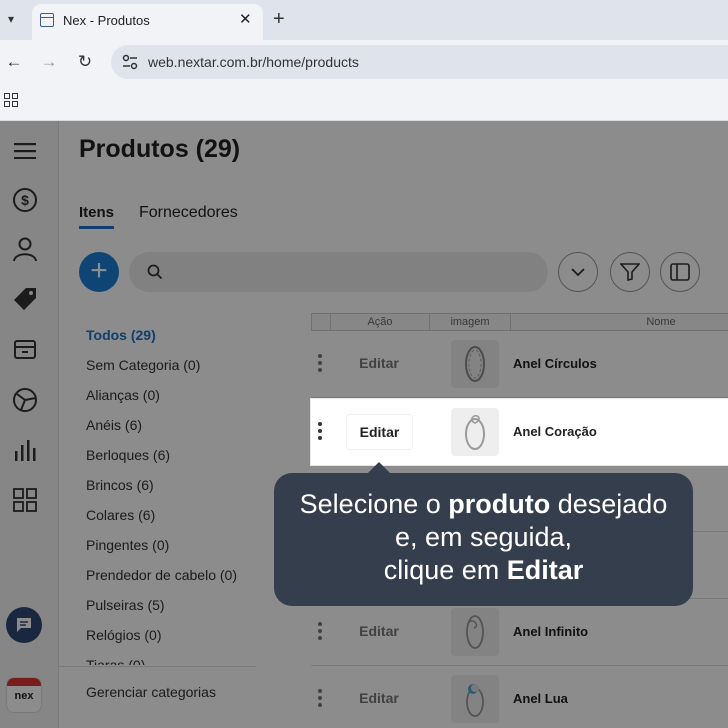 Image resolution: width=728 pixels, height=728 pixels. I want to click on tooltip-line-2: e, em seguida,, so click(483, 537).